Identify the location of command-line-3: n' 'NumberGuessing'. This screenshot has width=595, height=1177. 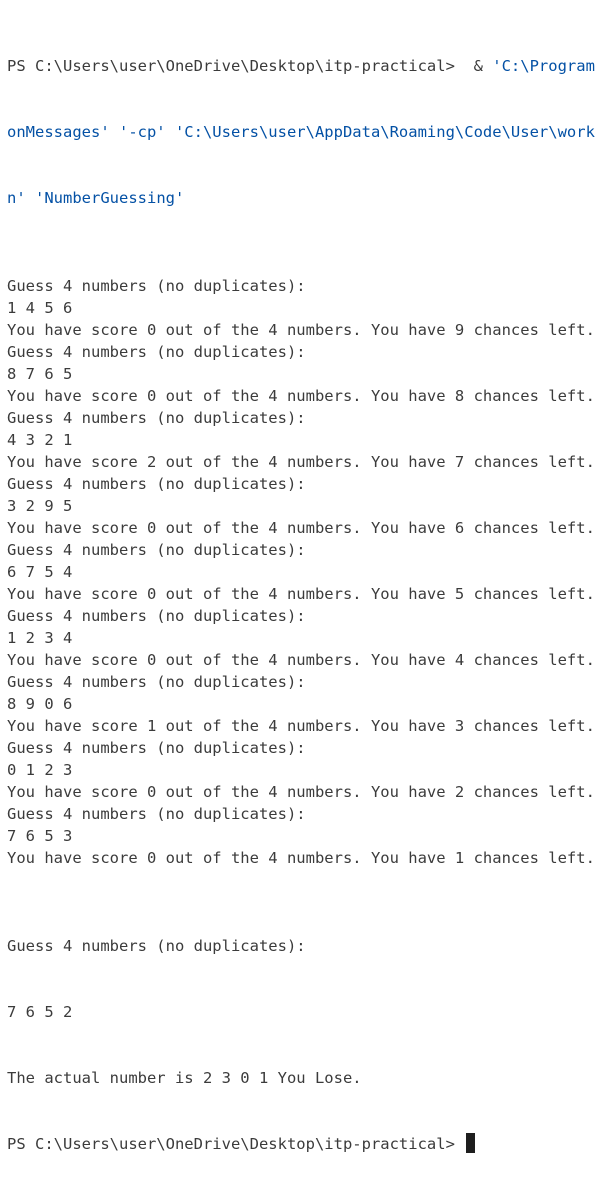
(301, 198).